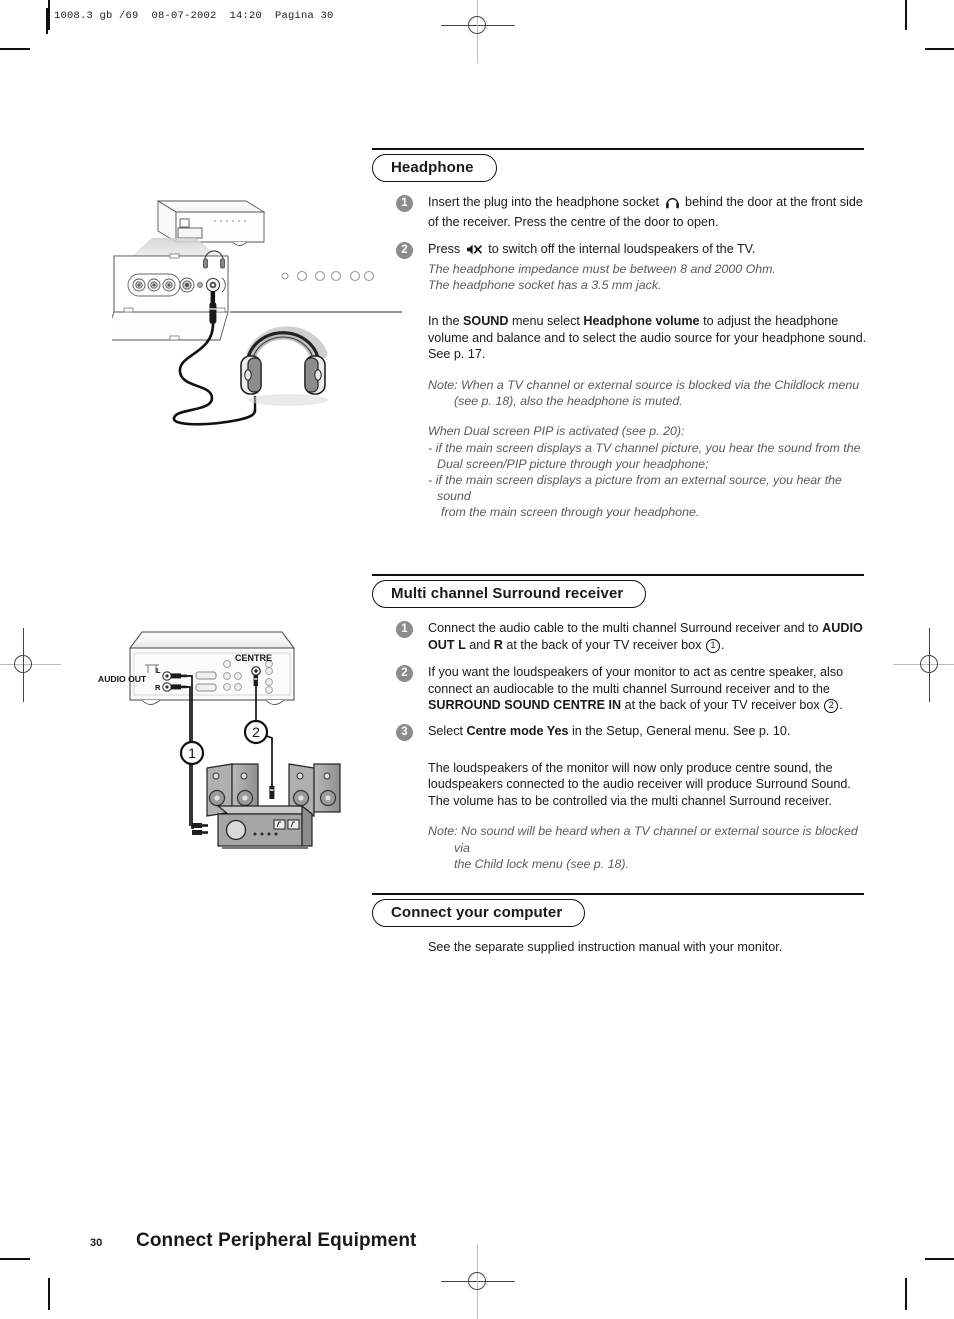 The width and height of the screenshot is (954, 1319). Describe the element at coordinates (939, 1259) in the screenshot. I see `crop-mark-bottom-right-horizontal` at that location.